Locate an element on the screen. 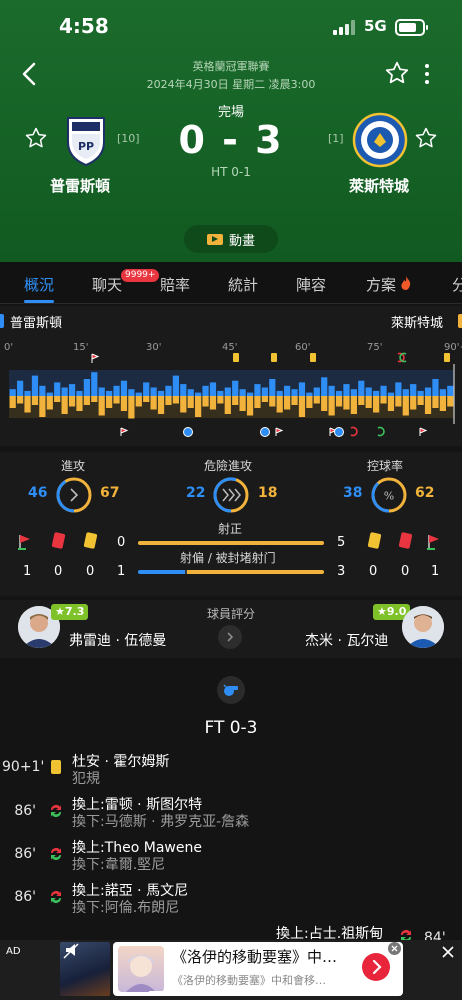  tab-odds: 賠率 is located at coordinates (175, 284).